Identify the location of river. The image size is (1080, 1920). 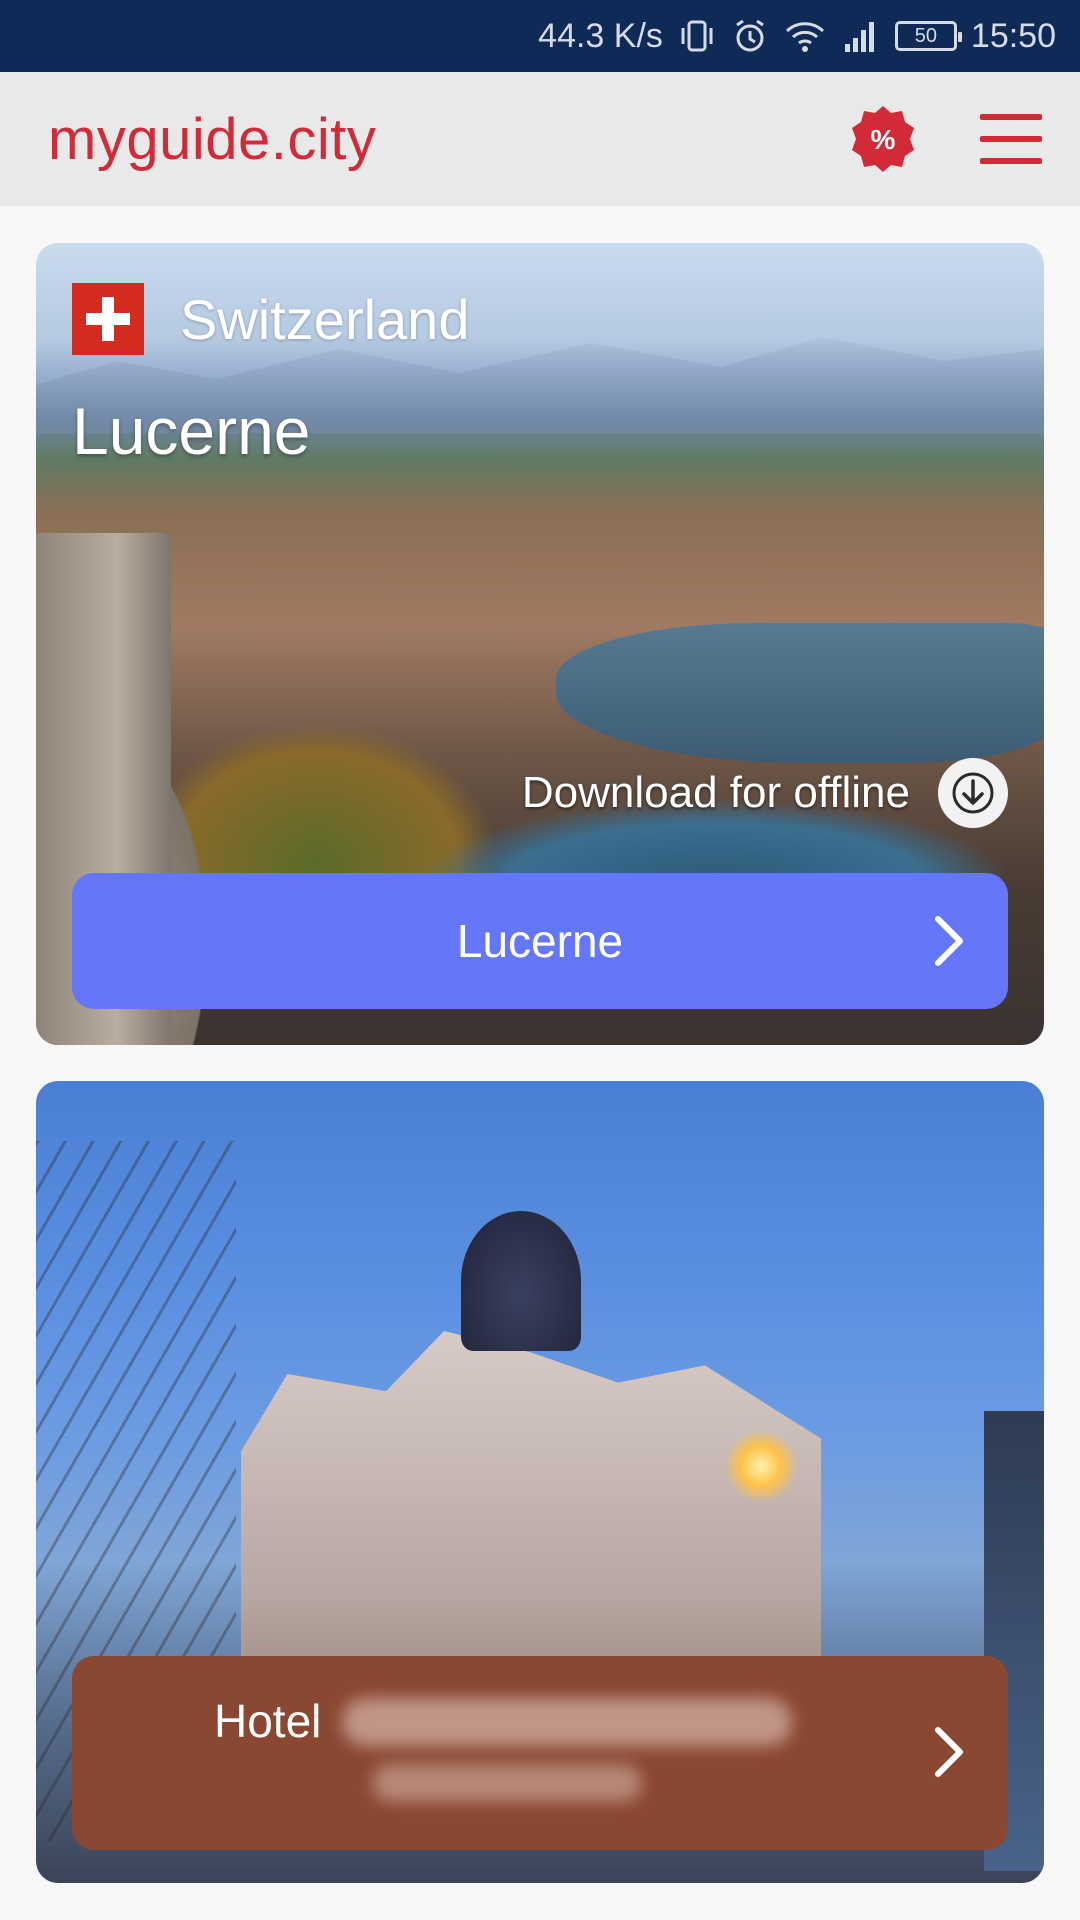
(800, 693).